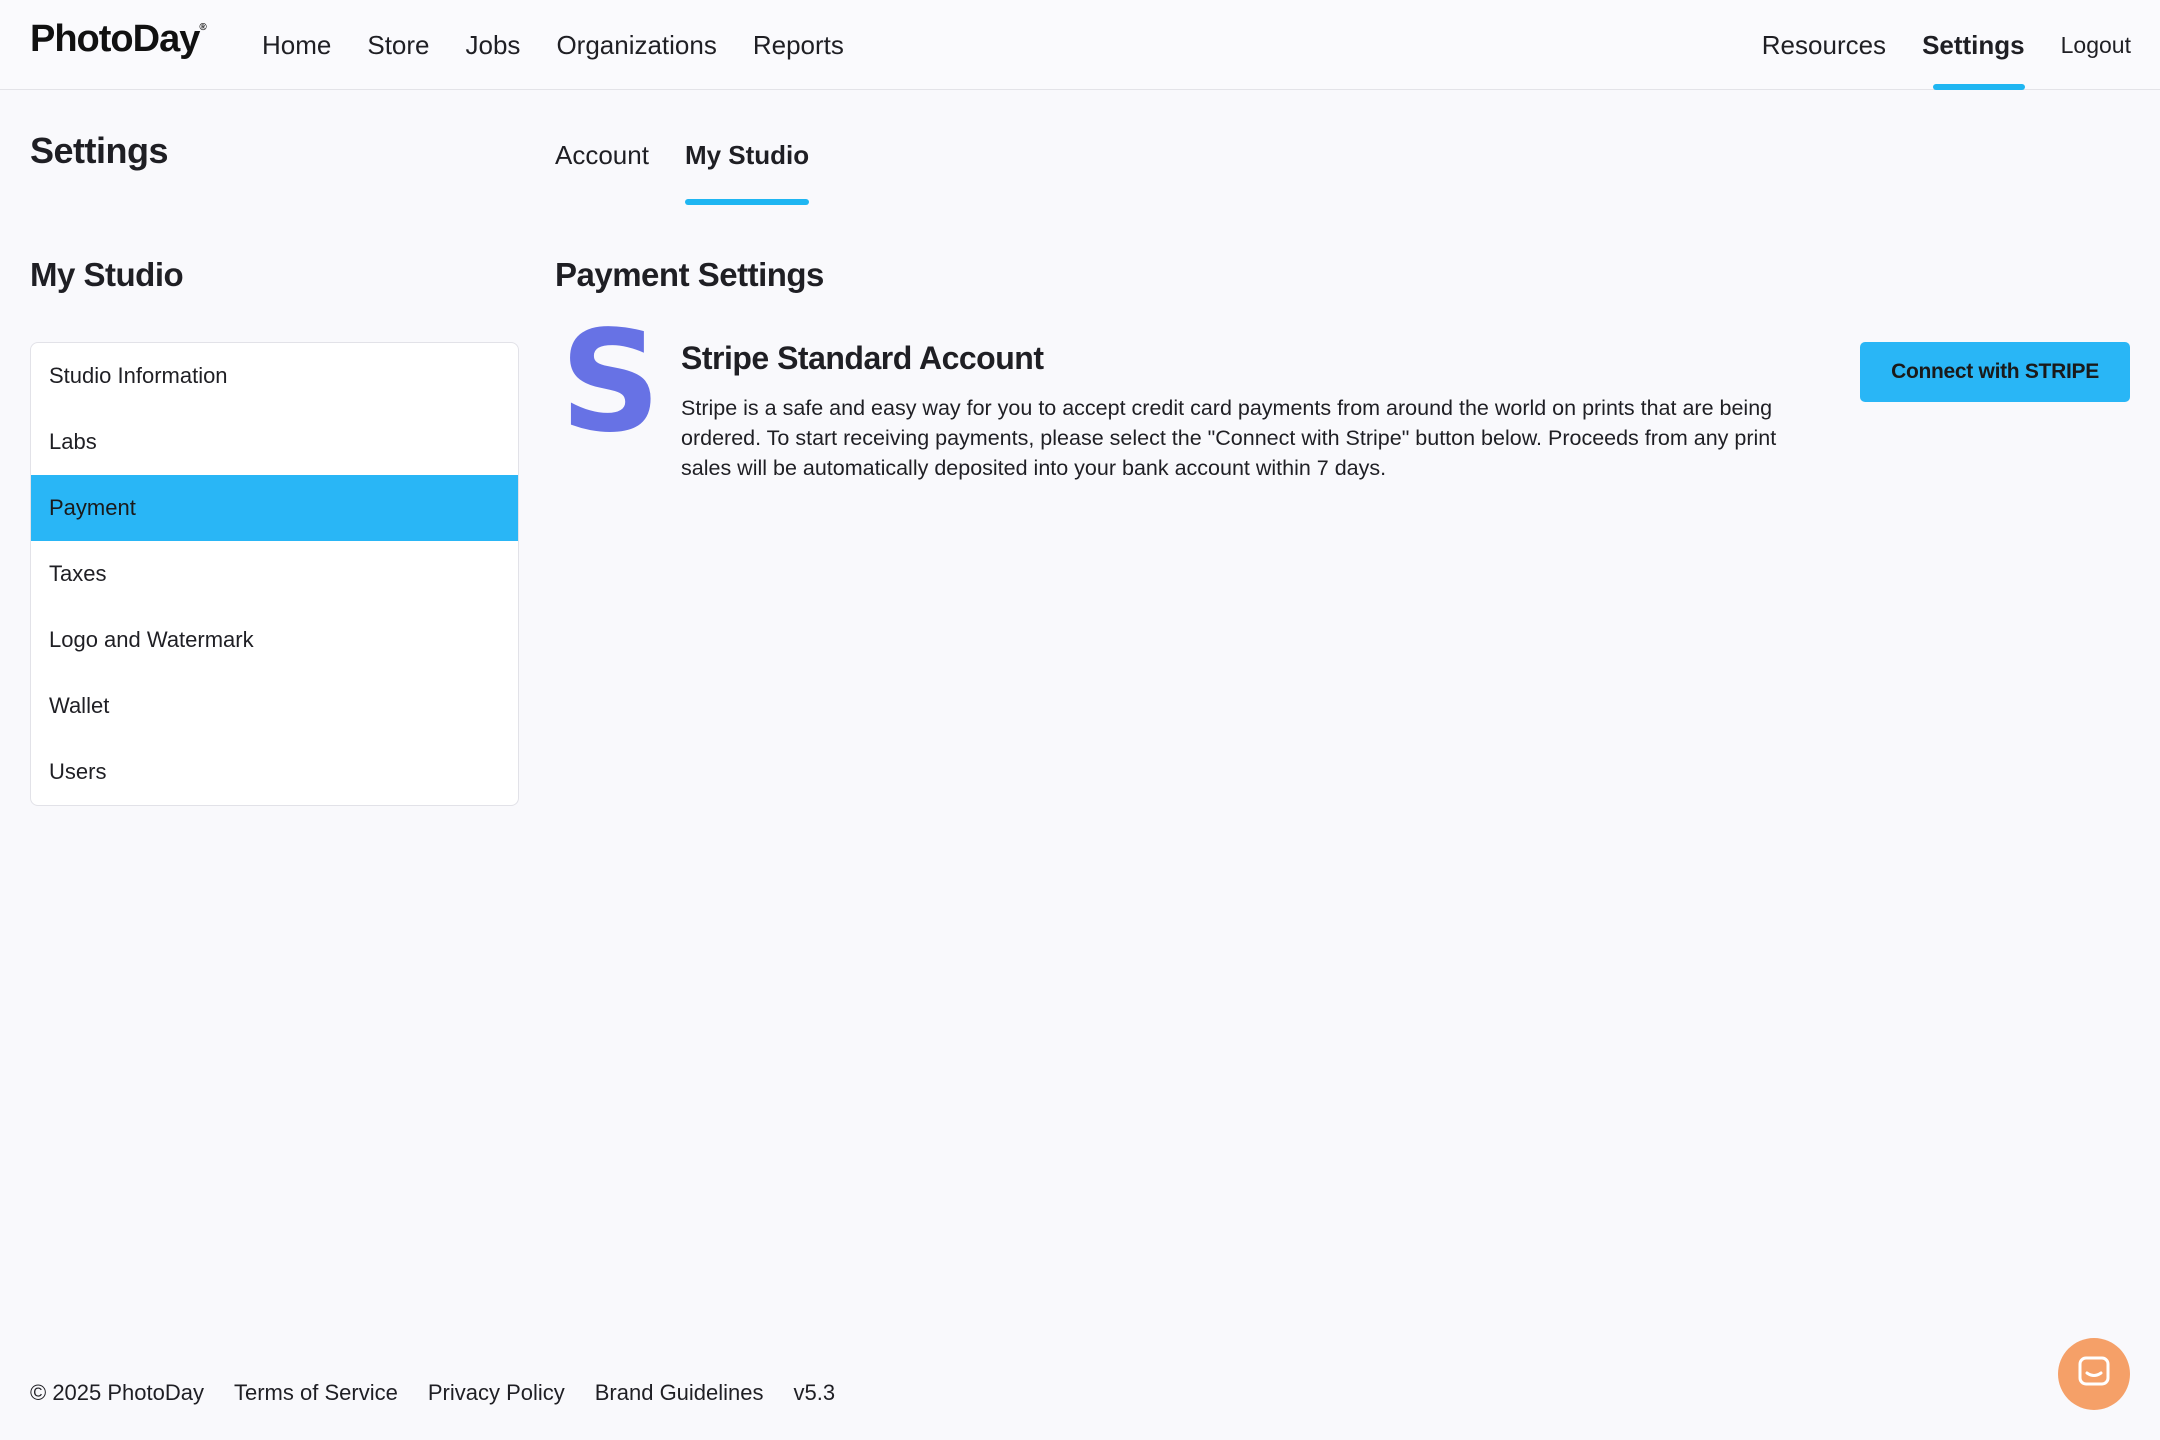  I want to click on chat-launcher-button, so click(2094, 1374).